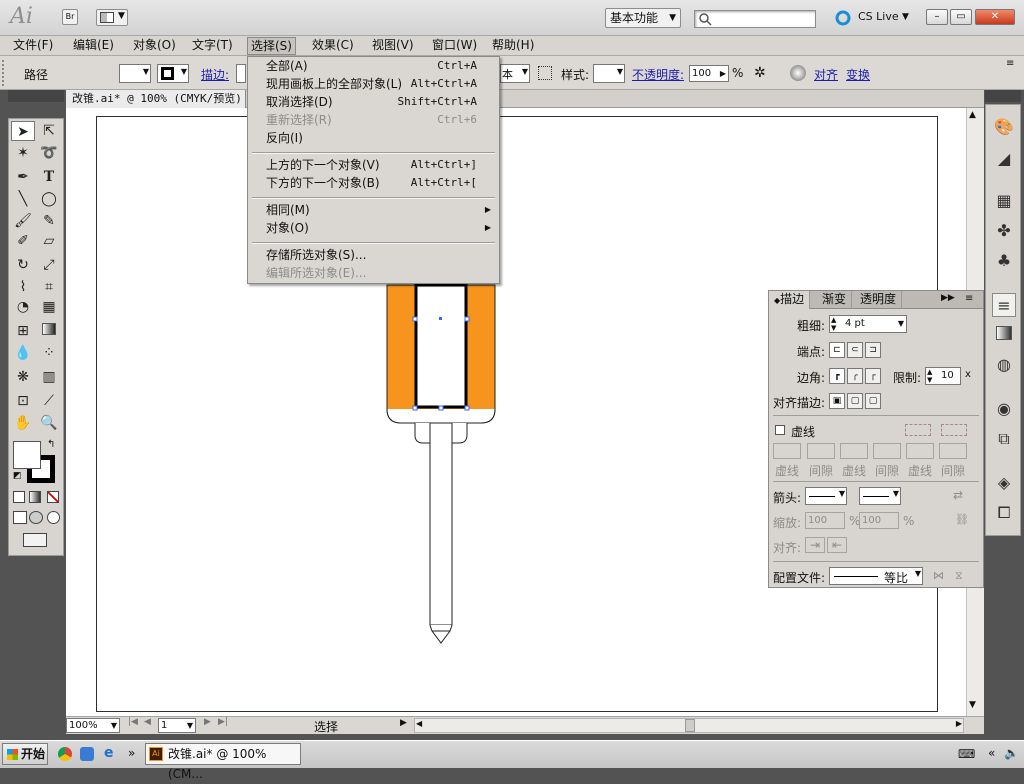 This screenshot has height=784, width=1024. What do you see at coordinates (36, 96) in the screenshot?
I see `toolbox-collapse-bar` at bounding box center [36, 96].